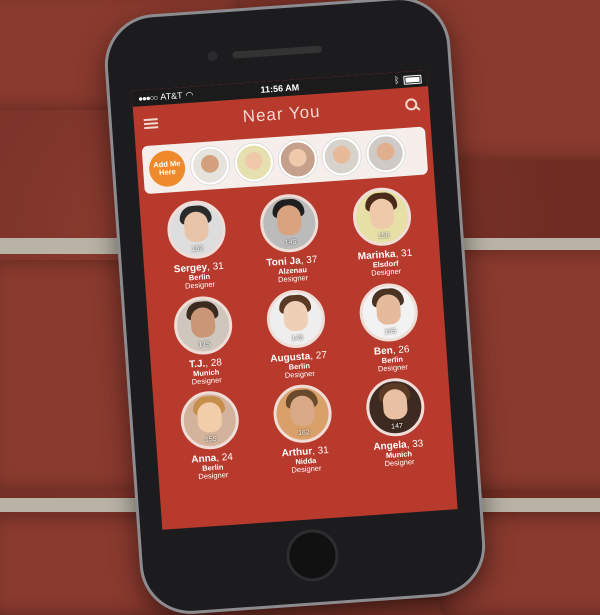  Describe the element at coordinates (390, 331) in the screenshot. I see `avatar-count: 165` at that location.